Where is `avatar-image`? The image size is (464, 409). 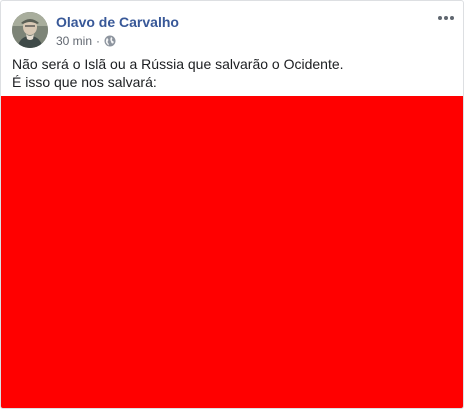 avatar-image is located at coordinates (30, 30).